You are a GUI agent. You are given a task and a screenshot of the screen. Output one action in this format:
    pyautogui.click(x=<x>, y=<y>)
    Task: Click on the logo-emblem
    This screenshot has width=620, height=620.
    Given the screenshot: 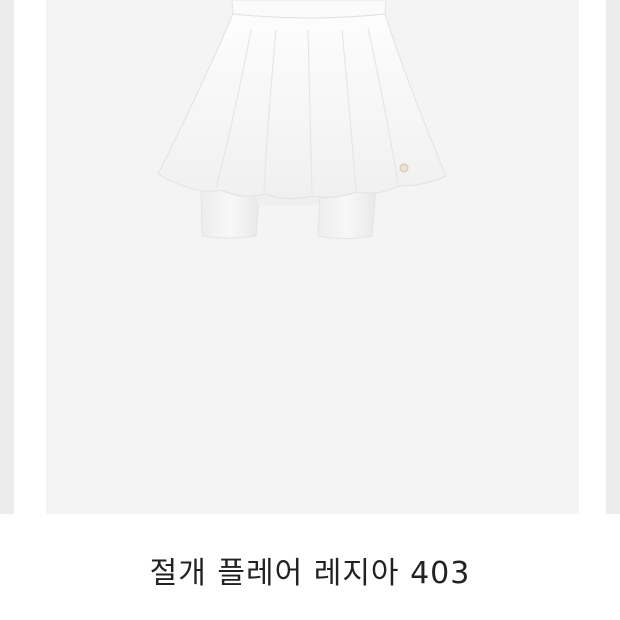 What is the action you would take?
    pyautogui.click(x=404, y=168)
    